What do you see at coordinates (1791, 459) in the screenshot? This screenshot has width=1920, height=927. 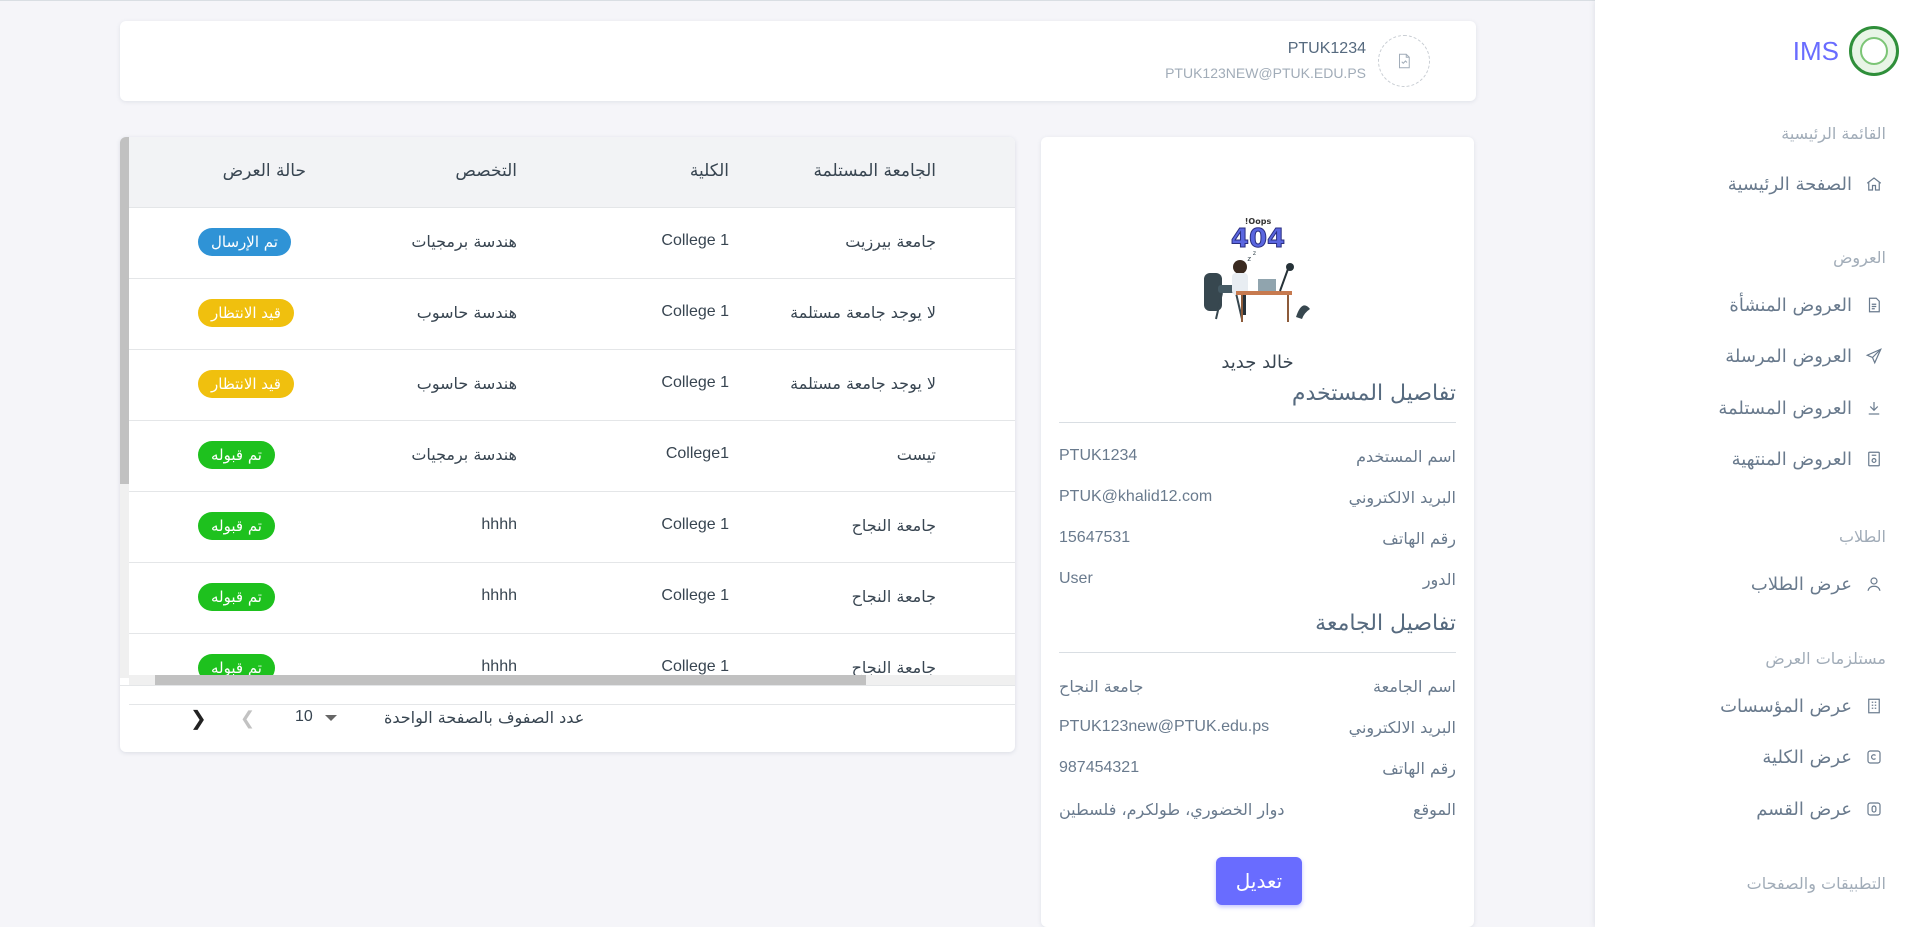 I see `sidebar-item-label: العروض المنتهية` at bounding box center [1791, 459].